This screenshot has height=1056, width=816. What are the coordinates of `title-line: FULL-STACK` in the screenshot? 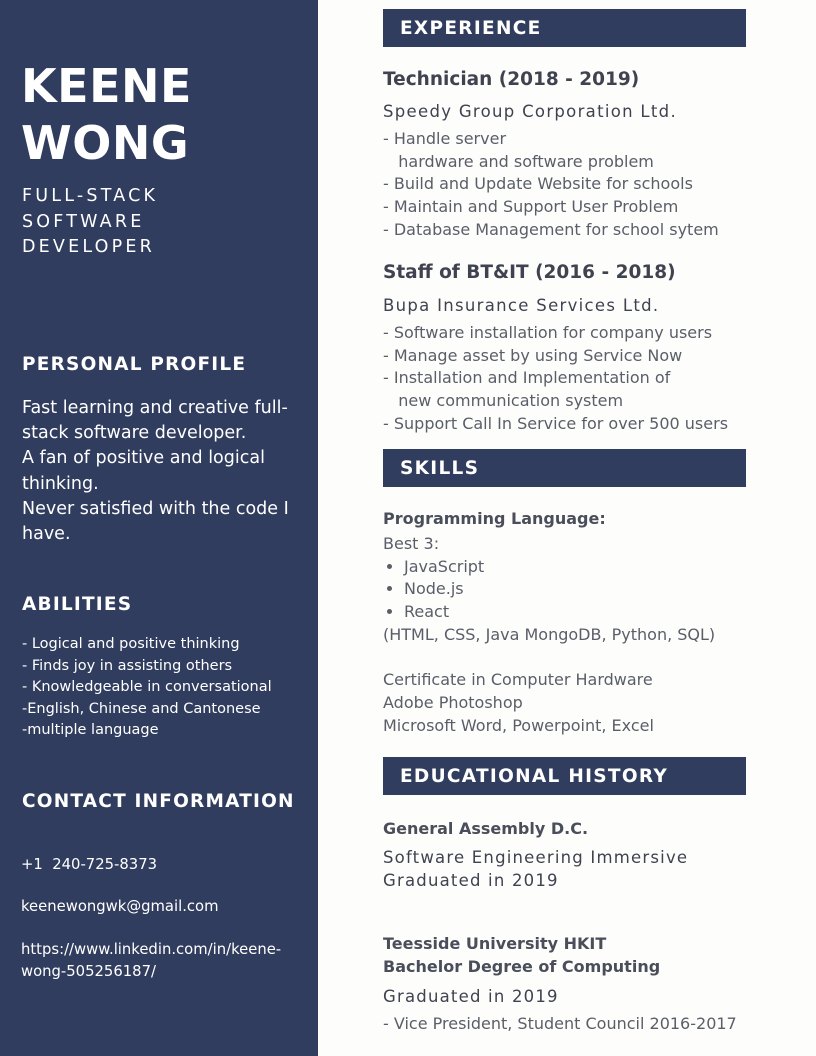 It's located at (90, 196).